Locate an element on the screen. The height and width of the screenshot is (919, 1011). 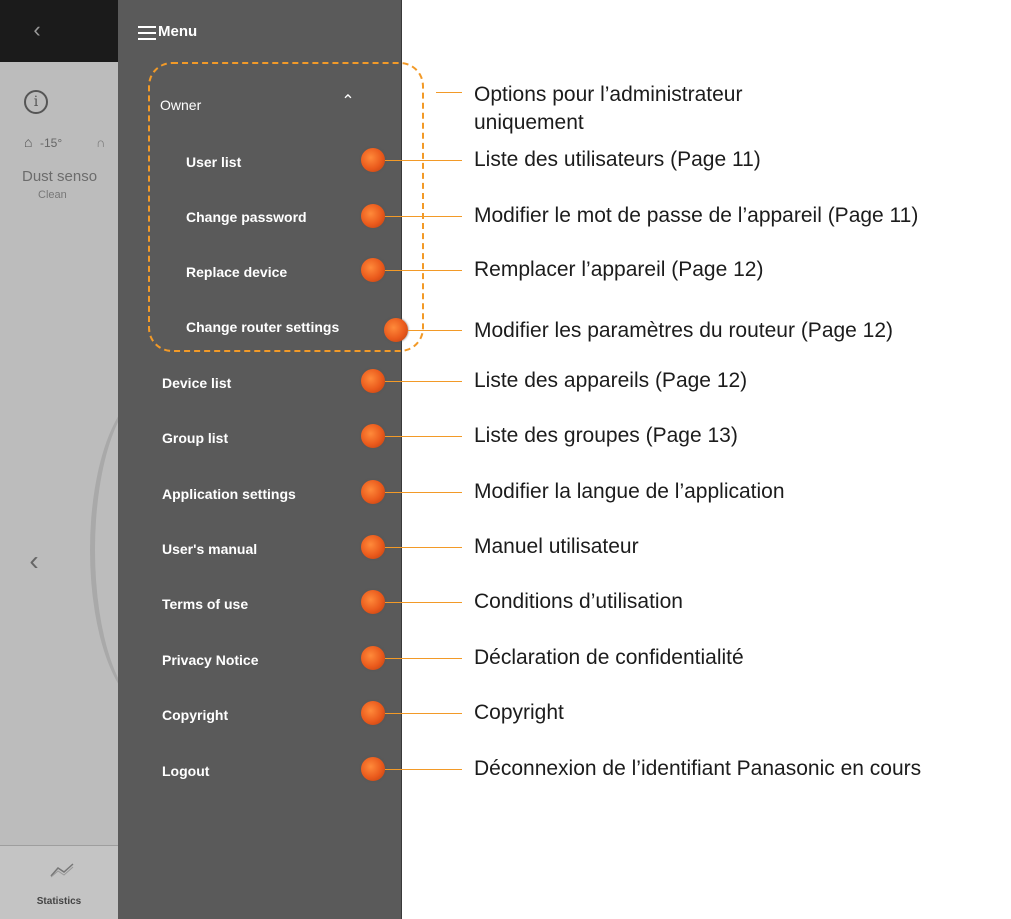
hamburger-icon is located at coordinates (147, 33).